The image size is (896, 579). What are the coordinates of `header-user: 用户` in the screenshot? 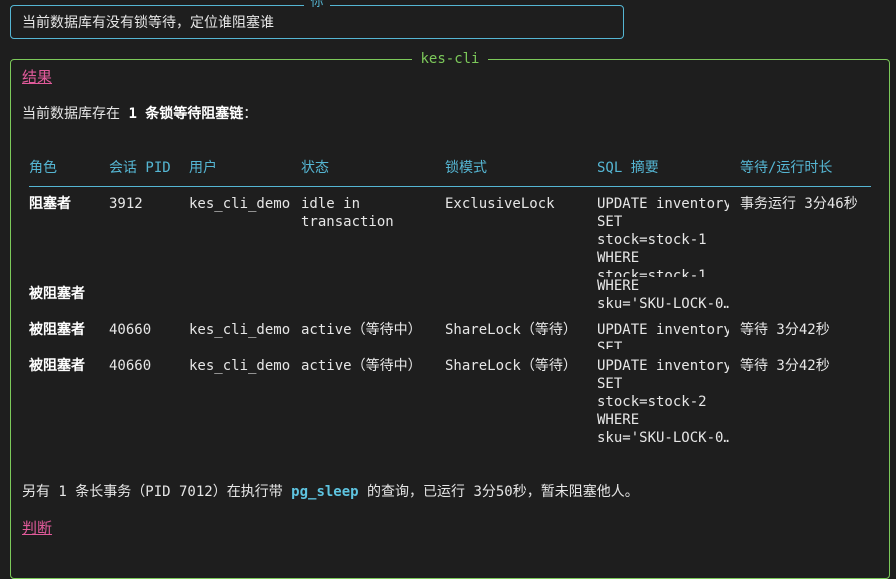 It's located at (203, 168).